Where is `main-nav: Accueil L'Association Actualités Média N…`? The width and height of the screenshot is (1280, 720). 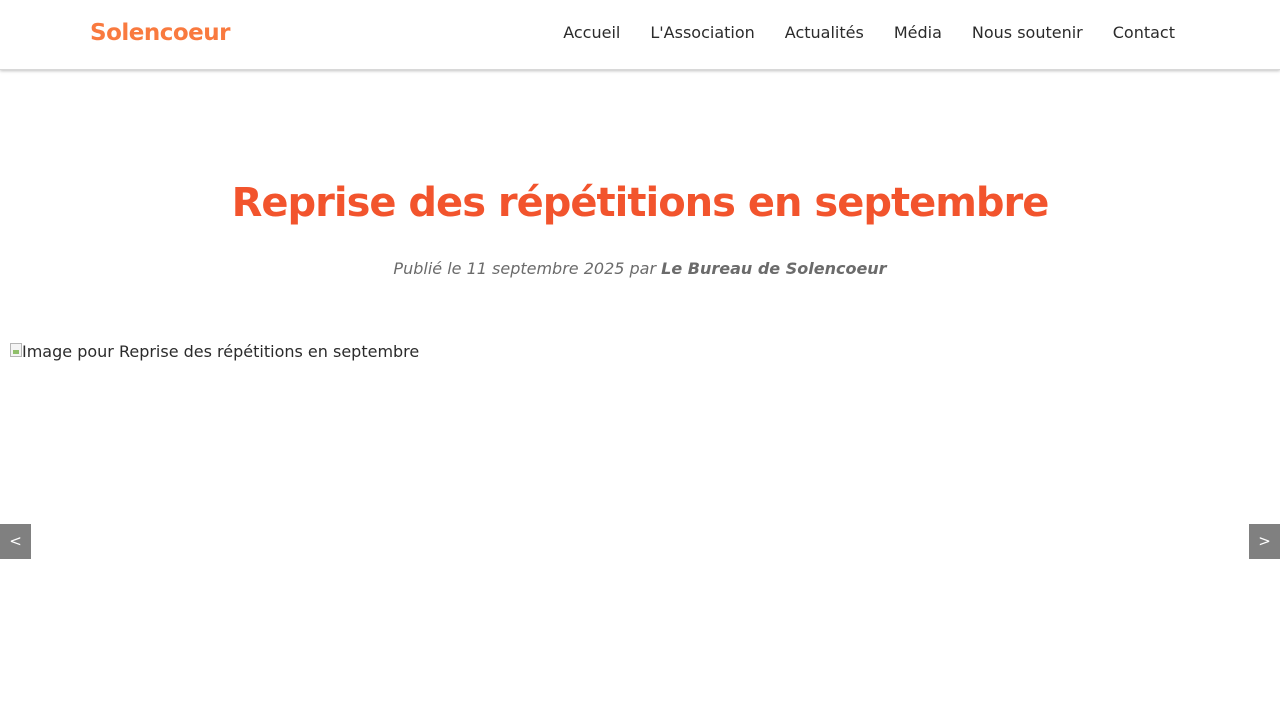
main-nav: Accueil L'Association Actualités Média N… is located at coordinates (869, 33).